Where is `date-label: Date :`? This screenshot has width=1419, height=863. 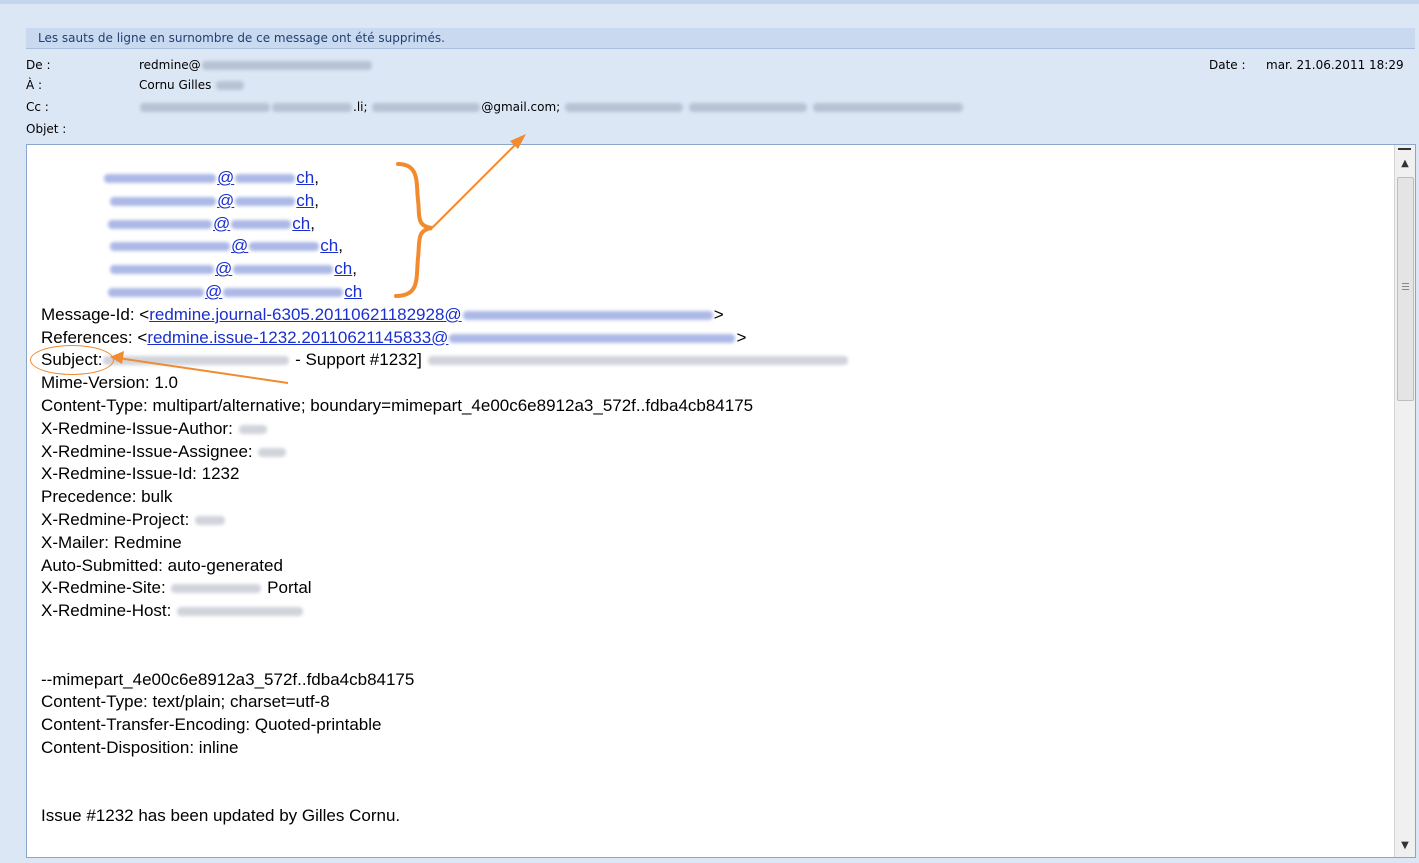 date-label: Date : is located at coordinates (1227, 65).